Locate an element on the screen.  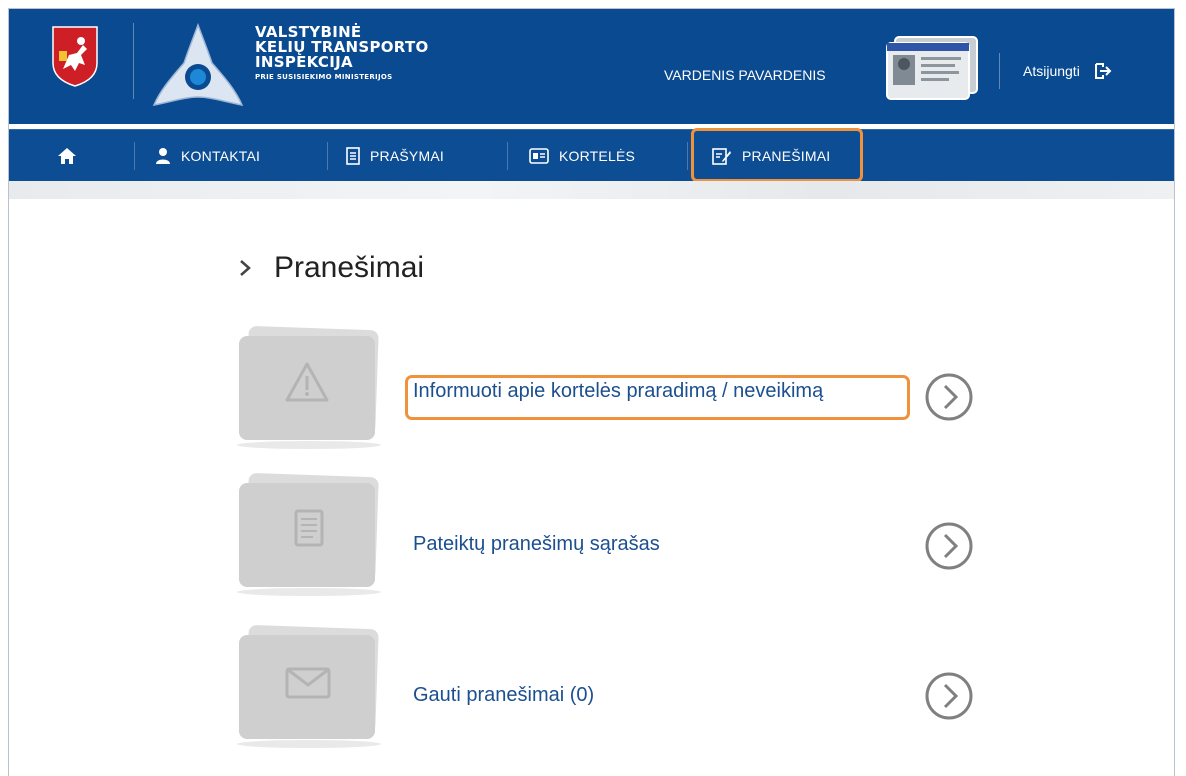
user-name: VARDENIS PAVARDENIS is located at coordinates (745, 75).